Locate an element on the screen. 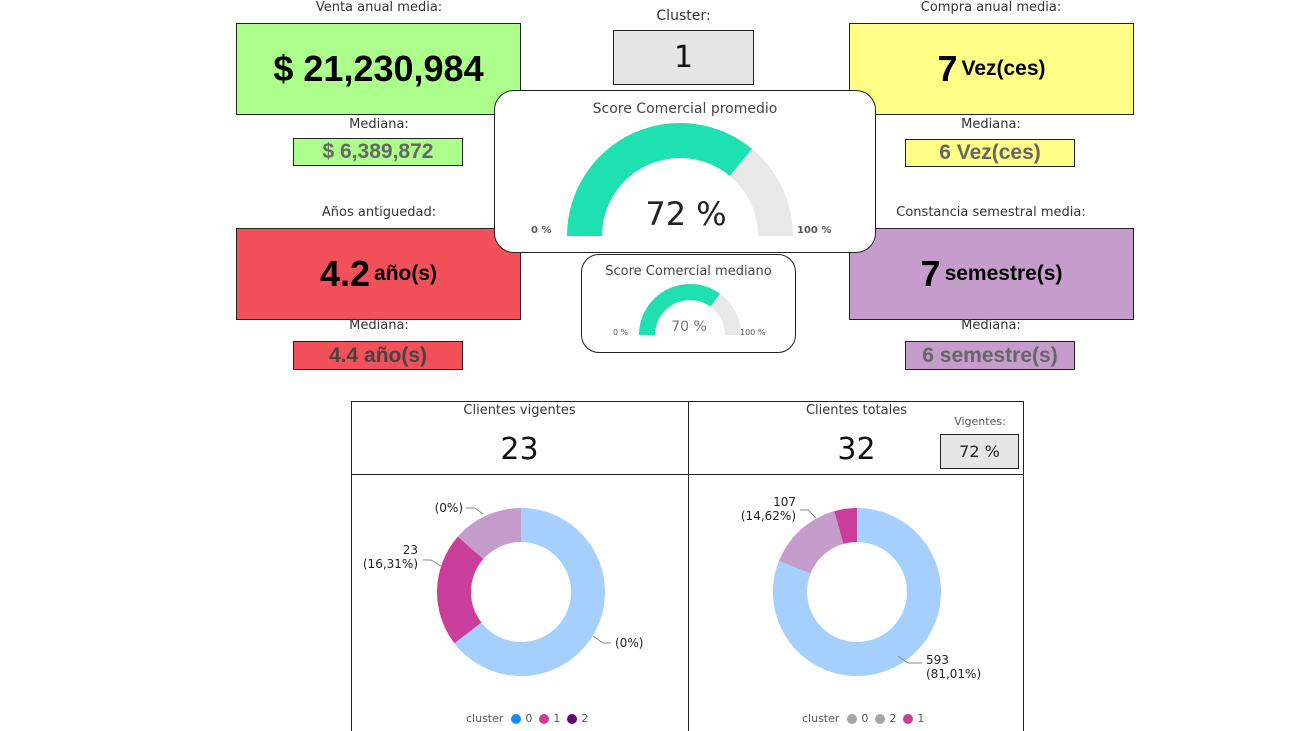 The width and height of the screenshot is (1308, 731). compra-card: 7 Vez(ces) is located at coordinates (991, 69).